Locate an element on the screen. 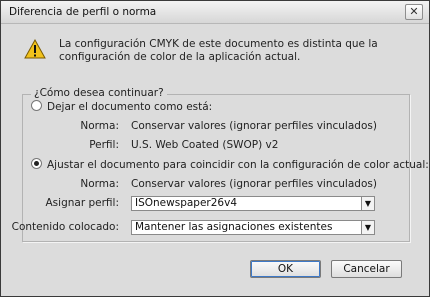 Image resolution: width=430 pixels, height=297 pixels. close-icon: ✕ is located at coordinates (414, 11).